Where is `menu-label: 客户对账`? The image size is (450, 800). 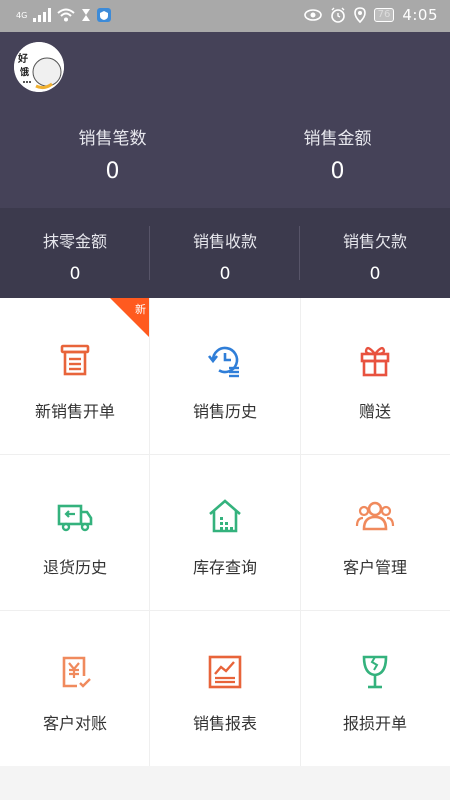 menu-label: 客户对账 is located at coordinates (74, 723).